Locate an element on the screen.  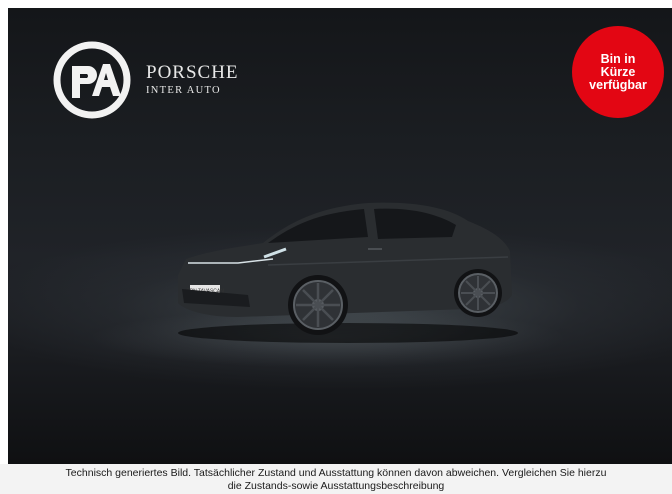
pia-logo-icon is located at coordinates (92, 80).